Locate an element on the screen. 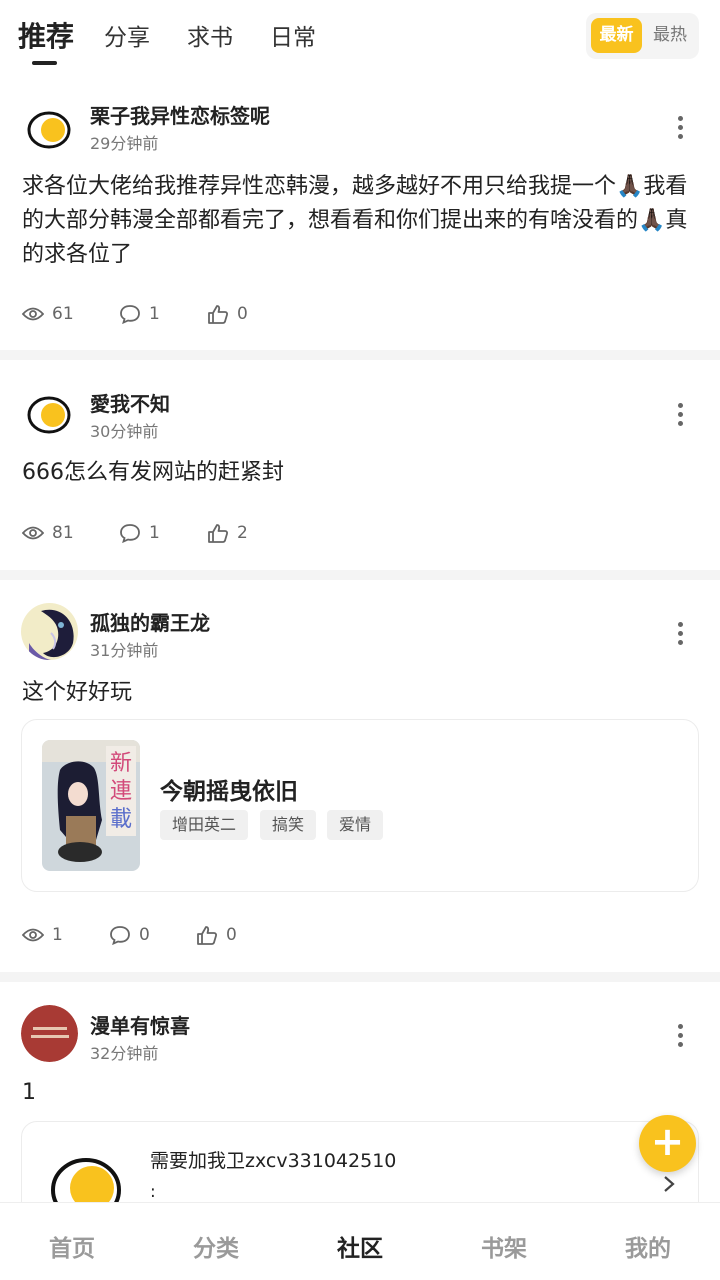 This screenshot has width=720, height=1280. post-author: 孤独的霸王龙 is located at coordinates (150, 621).